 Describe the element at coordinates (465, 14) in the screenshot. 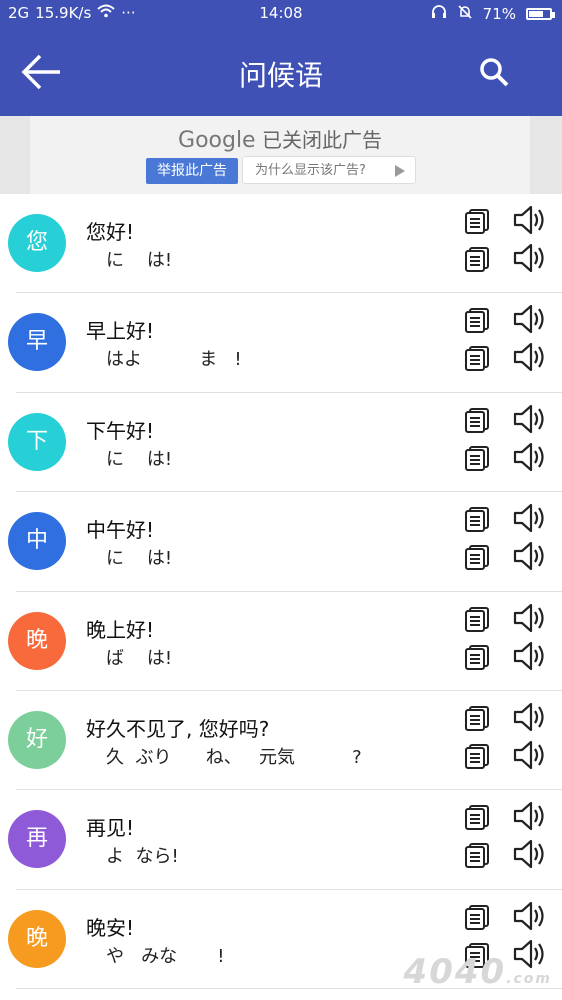

I see `mute-bell-icon` at that location.